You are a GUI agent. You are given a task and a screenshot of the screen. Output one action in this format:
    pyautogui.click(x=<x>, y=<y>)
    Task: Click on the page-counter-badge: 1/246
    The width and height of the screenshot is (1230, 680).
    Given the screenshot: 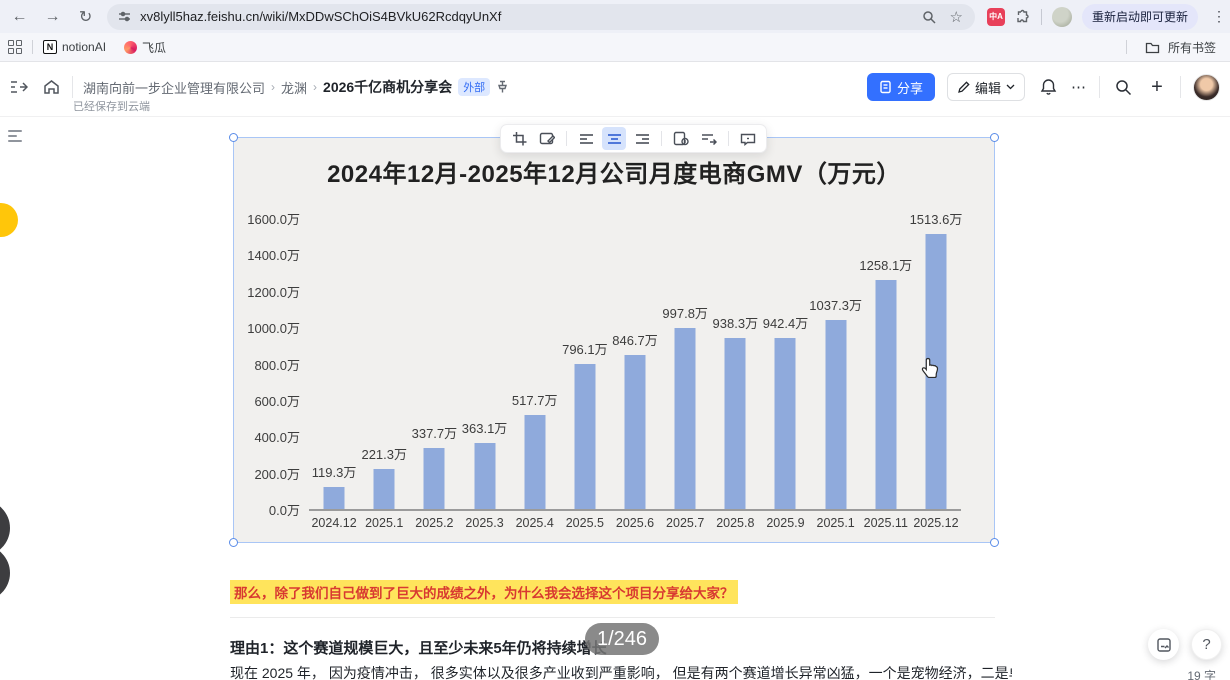 What is the action you would take?
    pyautogui.click(x=622, y=639)
    